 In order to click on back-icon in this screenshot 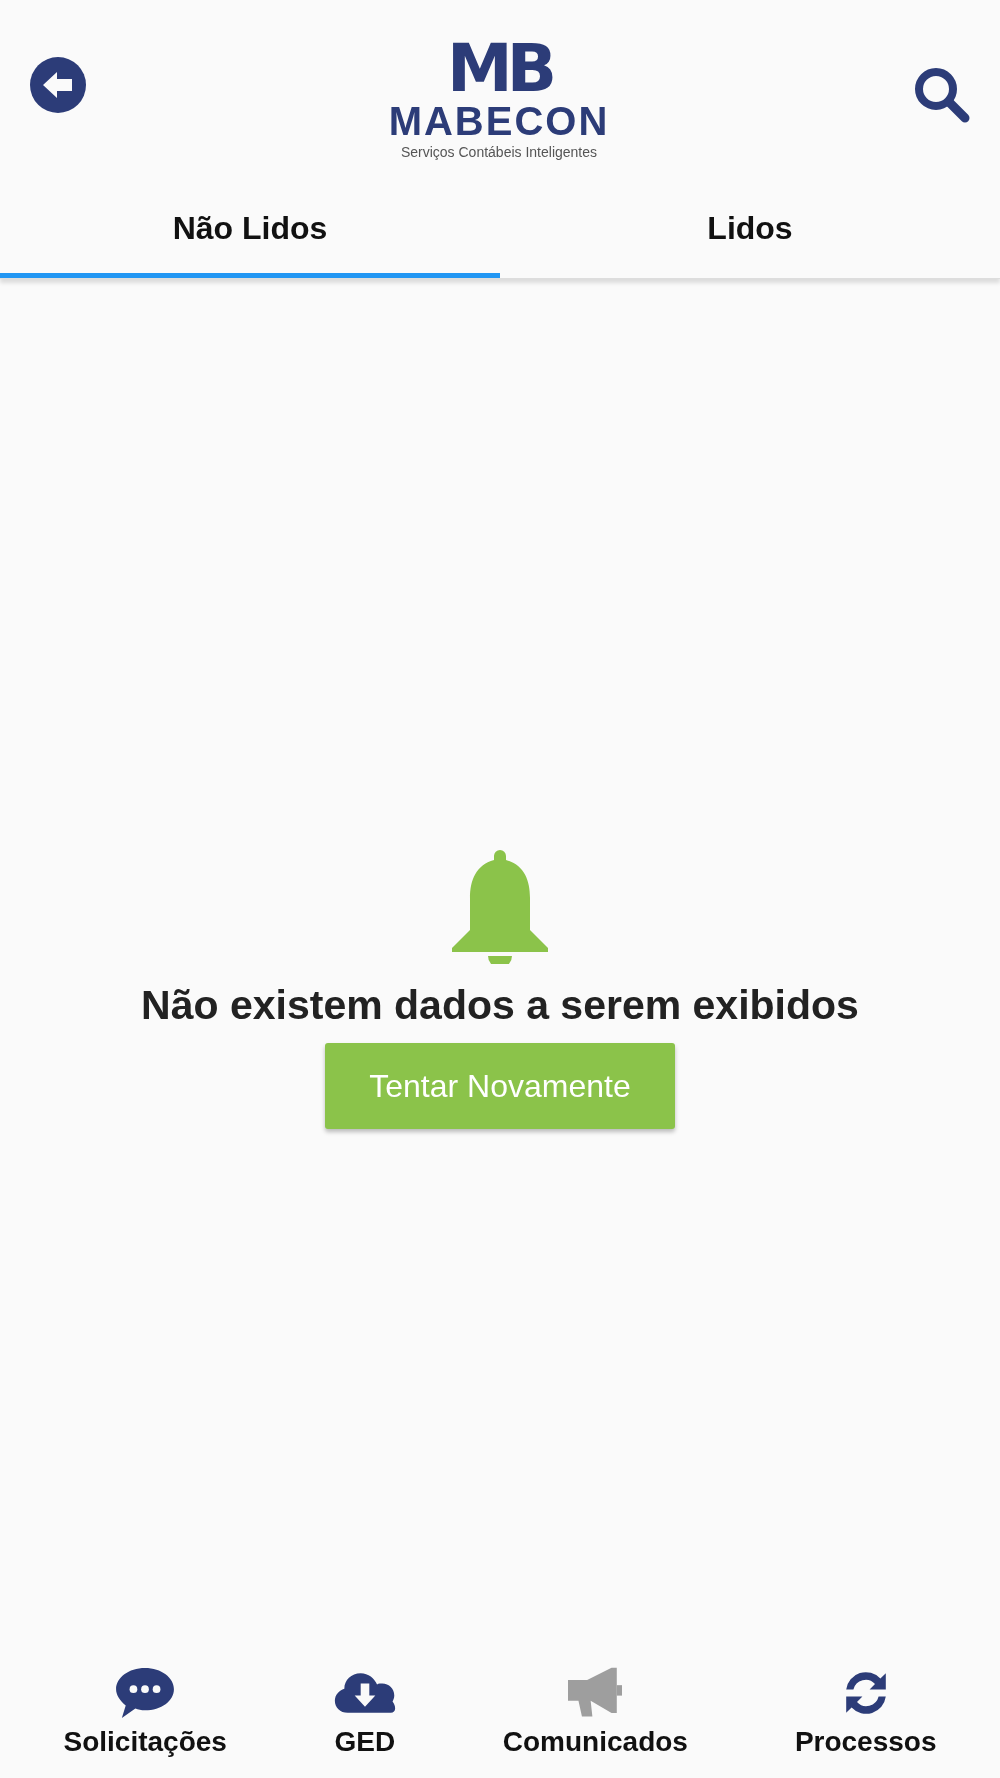, I will do `click(58, 85)`.